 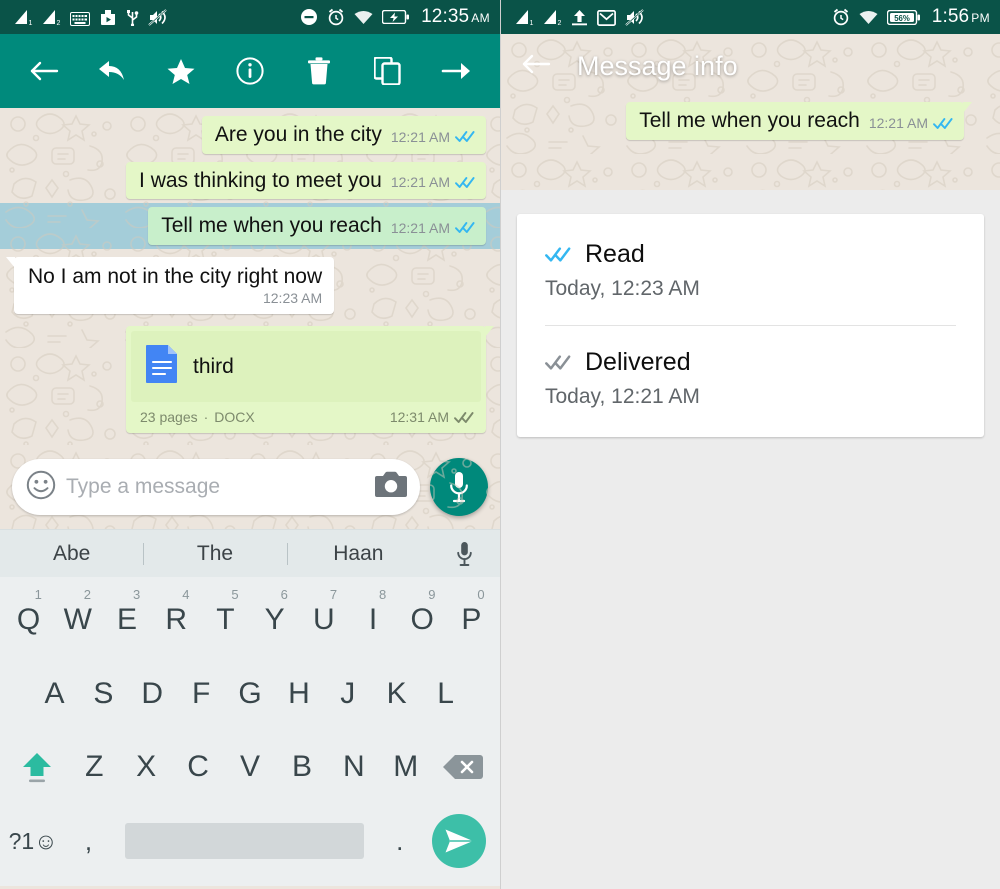 I want to click on message-row: Tell me when you reach 12:21 AM, so click(x=750, y=121).